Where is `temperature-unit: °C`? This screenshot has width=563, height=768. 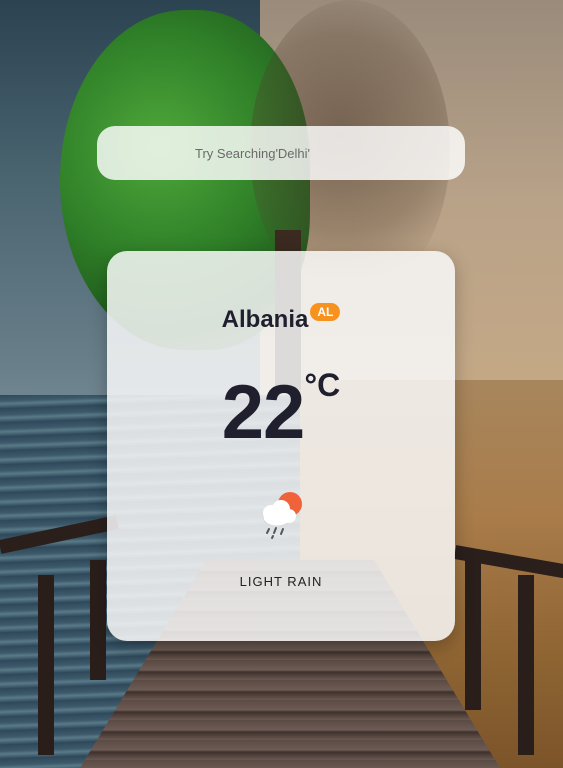
temperature-unit: °C is located at coordinates (322, 385).